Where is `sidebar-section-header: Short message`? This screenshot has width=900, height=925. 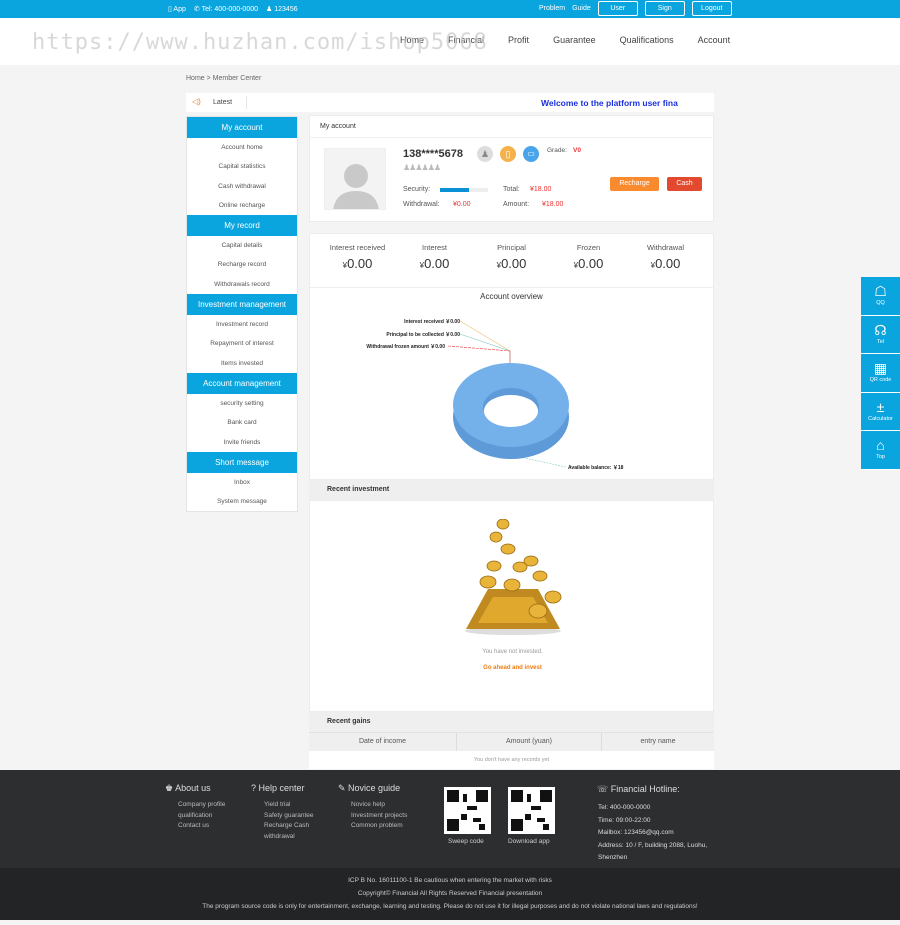
sidebar-section-header: Short message is located at coordinates (242, 462).